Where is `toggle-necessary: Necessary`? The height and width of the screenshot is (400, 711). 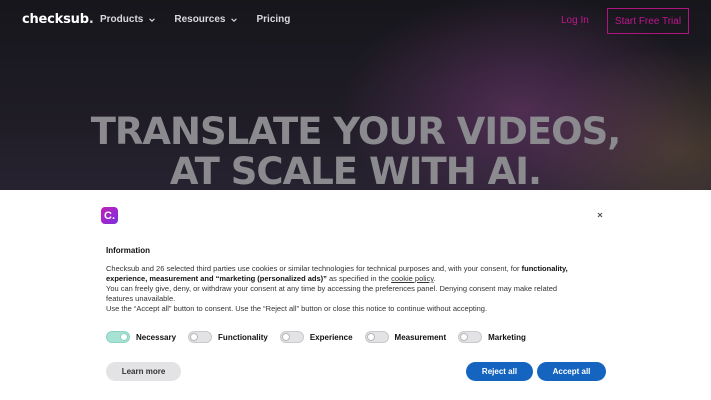 toggle-necessary: Necessary is located at coordinates (141, 337).